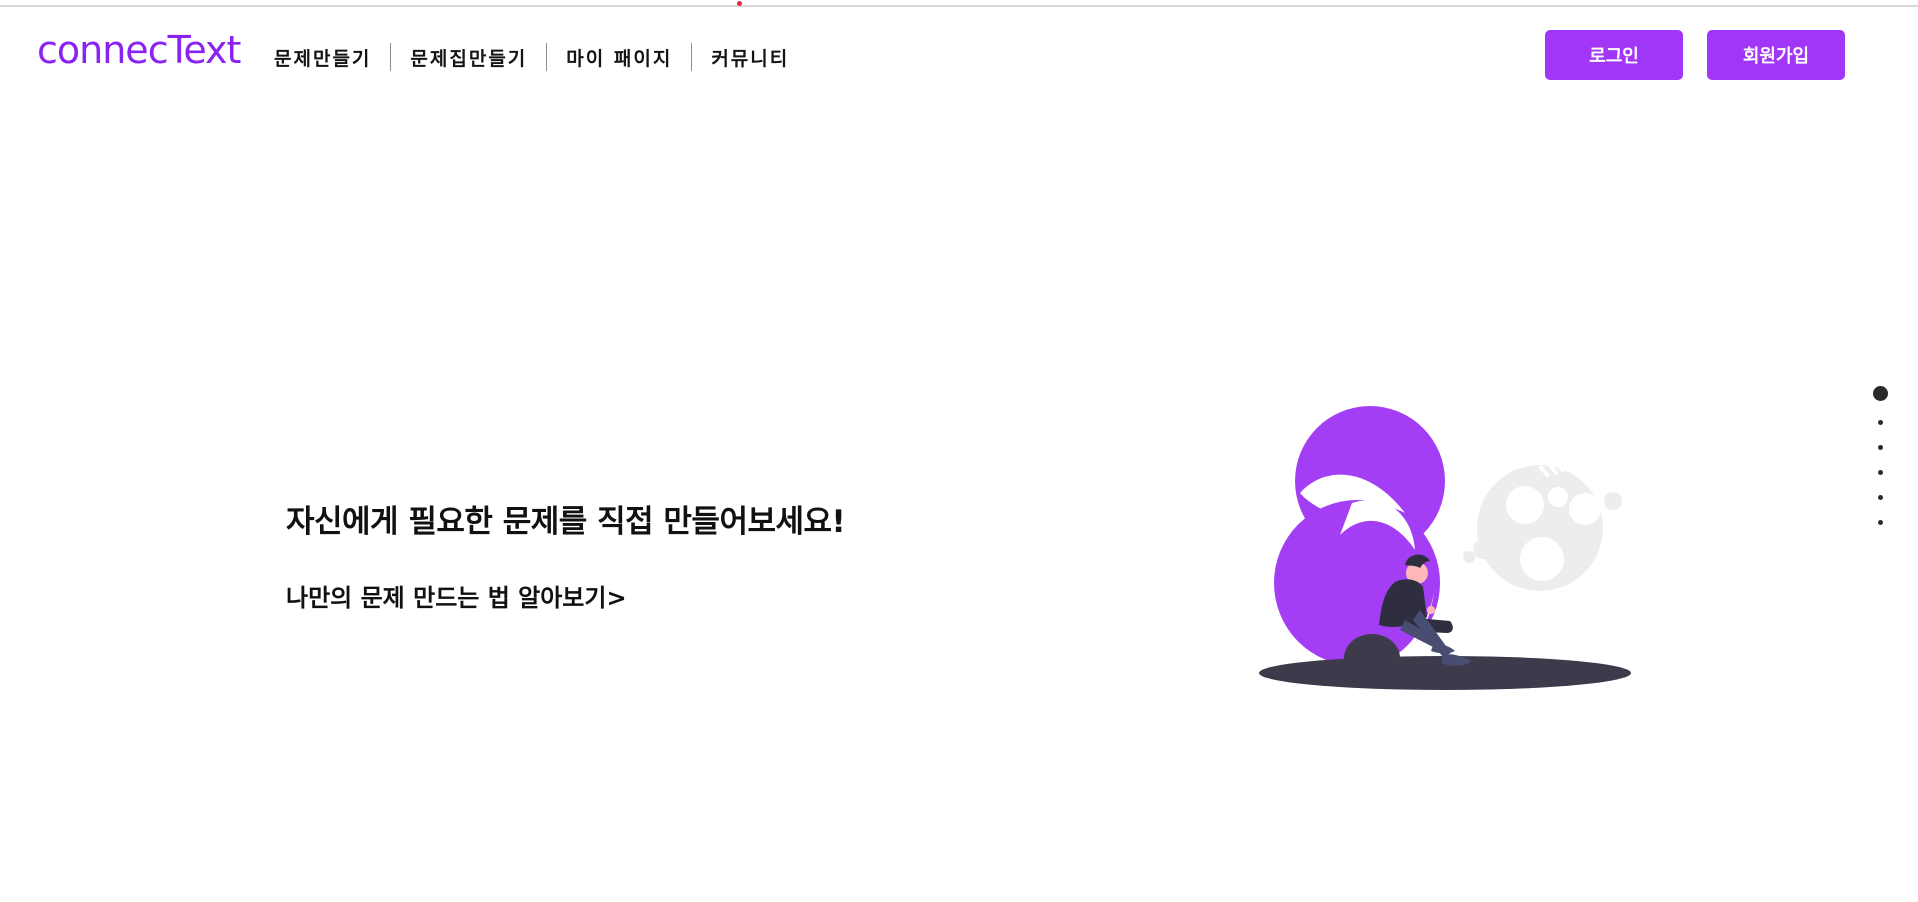 Image resolution: width=1918 pixels, height=902 pixels. What do you see at coordinates (1614, 55) in the screenshot?
I see `login-button: 로그인` at bounding box center [1614, 55].